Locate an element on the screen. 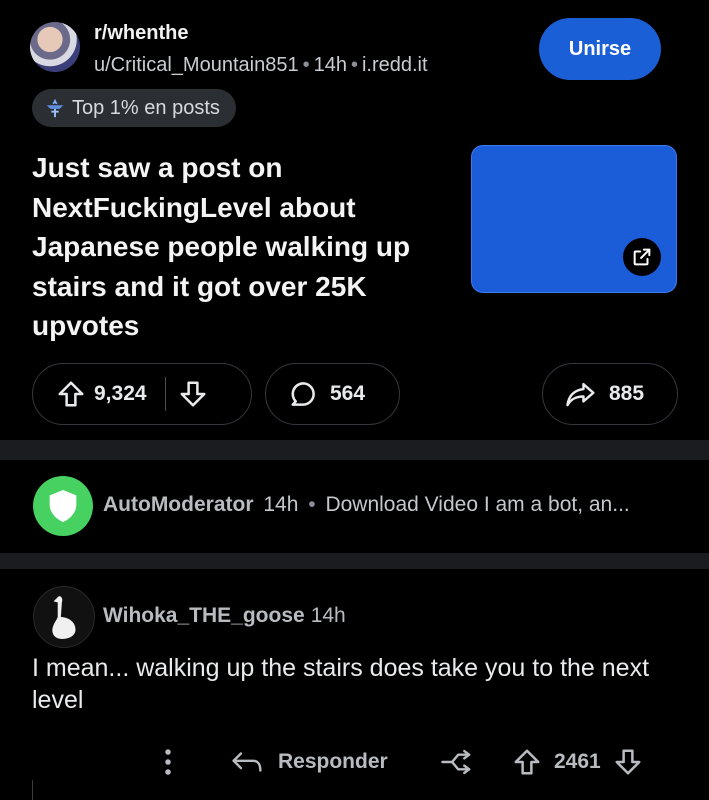  comment-header: Wihoka_THE_goose 14h is located at coordinates (224, 616).